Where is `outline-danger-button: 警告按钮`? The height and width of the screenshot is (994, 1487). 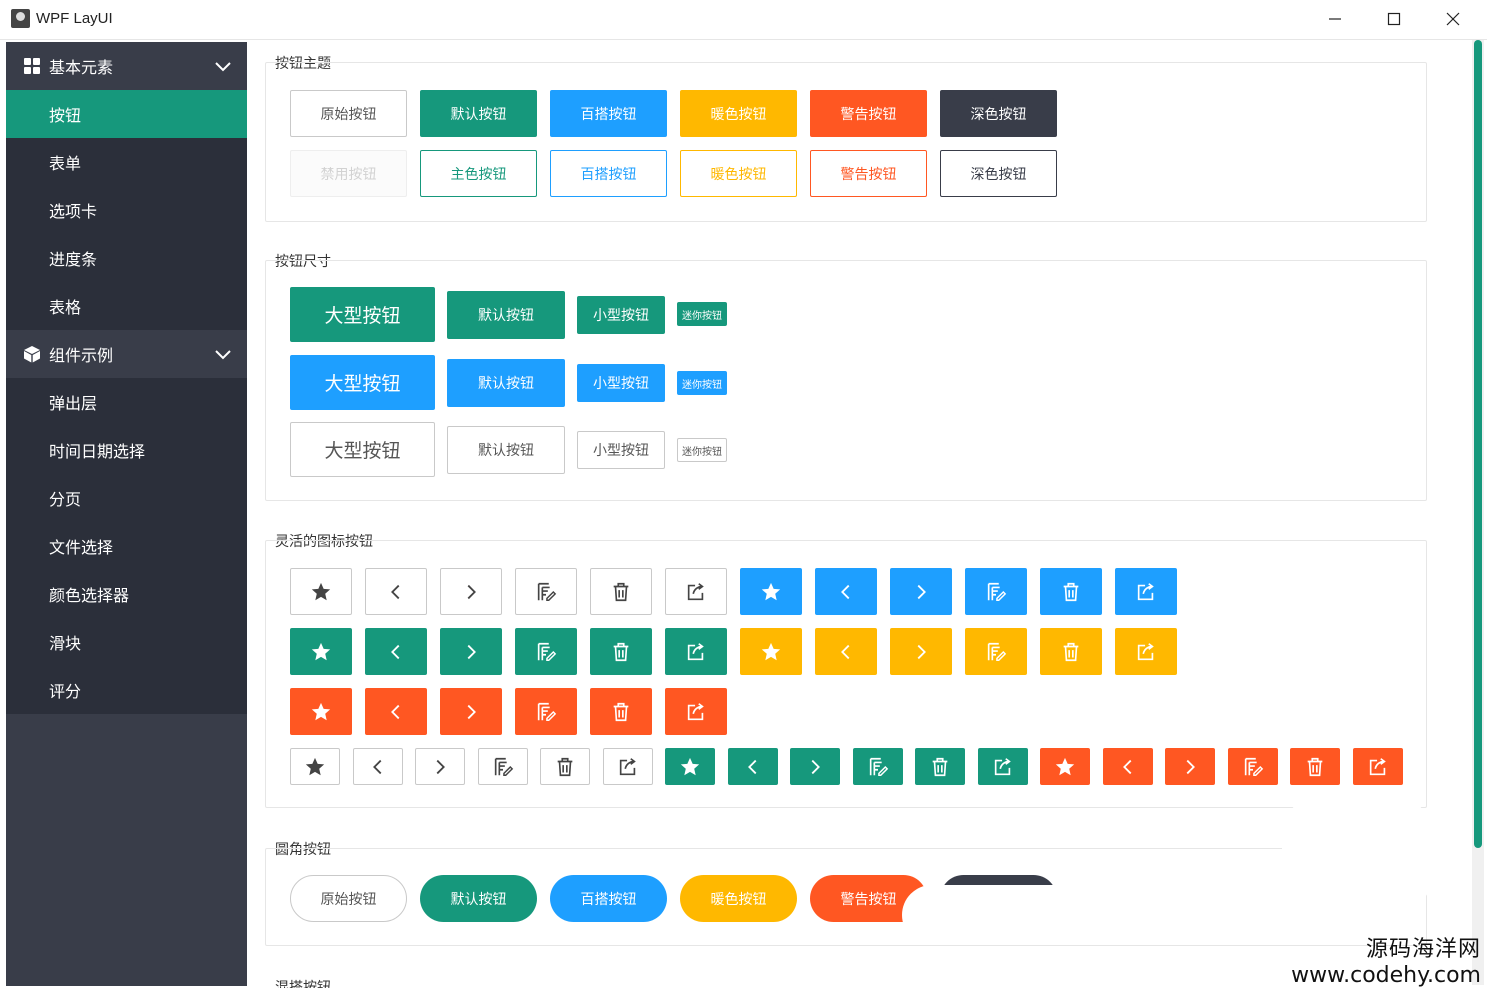
outline-danger-button: 警告按钮 is located at coordinates (868, 173).